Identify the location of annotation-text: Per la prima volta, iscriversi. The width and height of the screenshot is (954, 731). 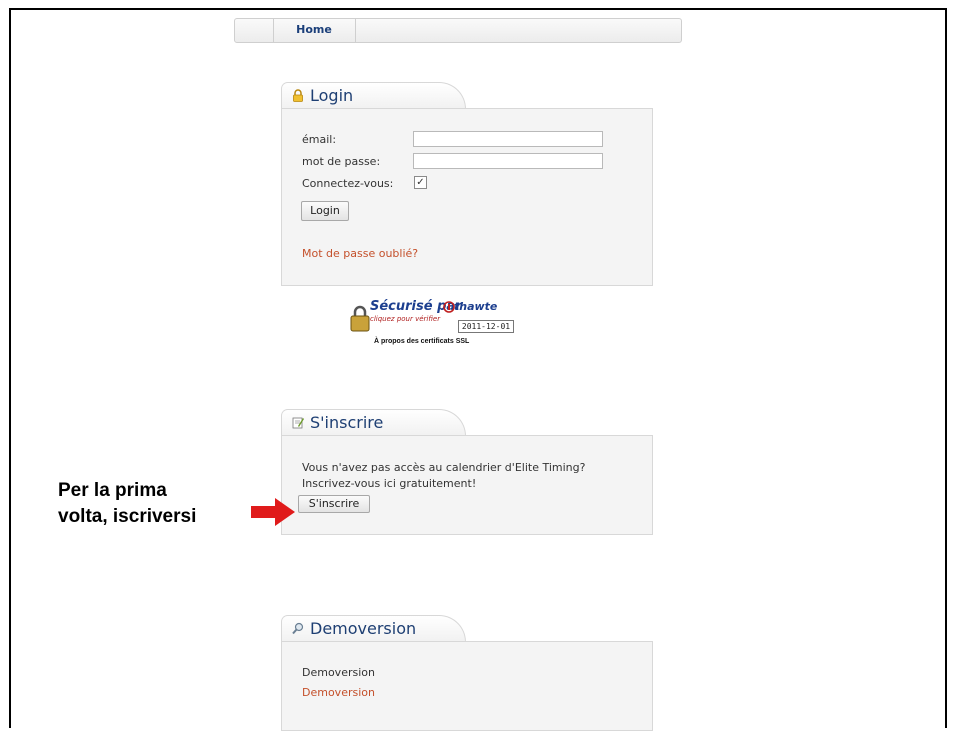
(127, 504).